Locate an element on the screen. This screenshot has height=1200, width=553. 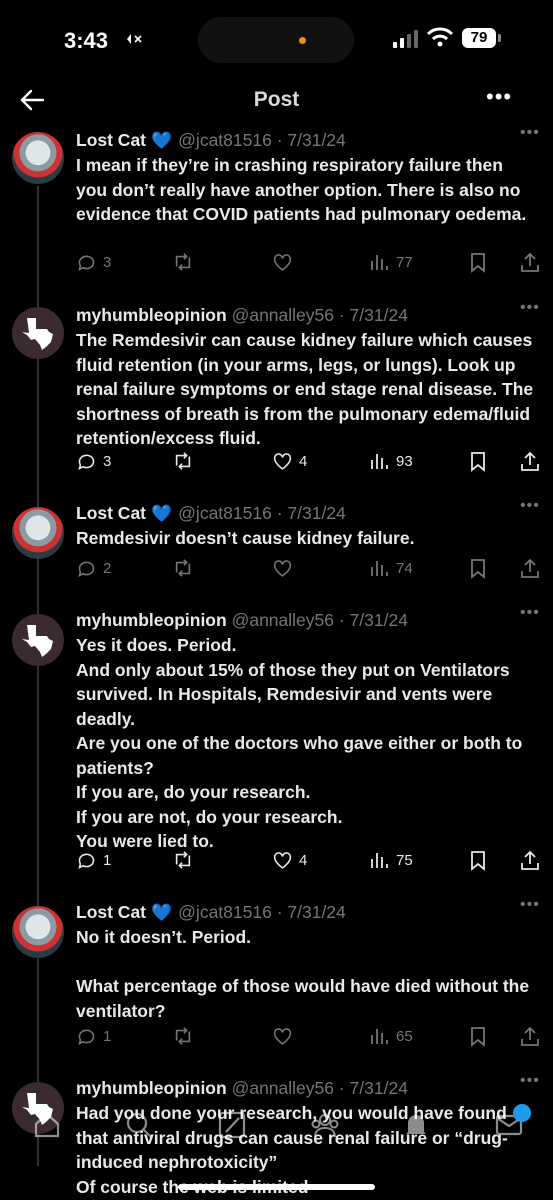
page-title: Post is located at coordinates (276, 99).